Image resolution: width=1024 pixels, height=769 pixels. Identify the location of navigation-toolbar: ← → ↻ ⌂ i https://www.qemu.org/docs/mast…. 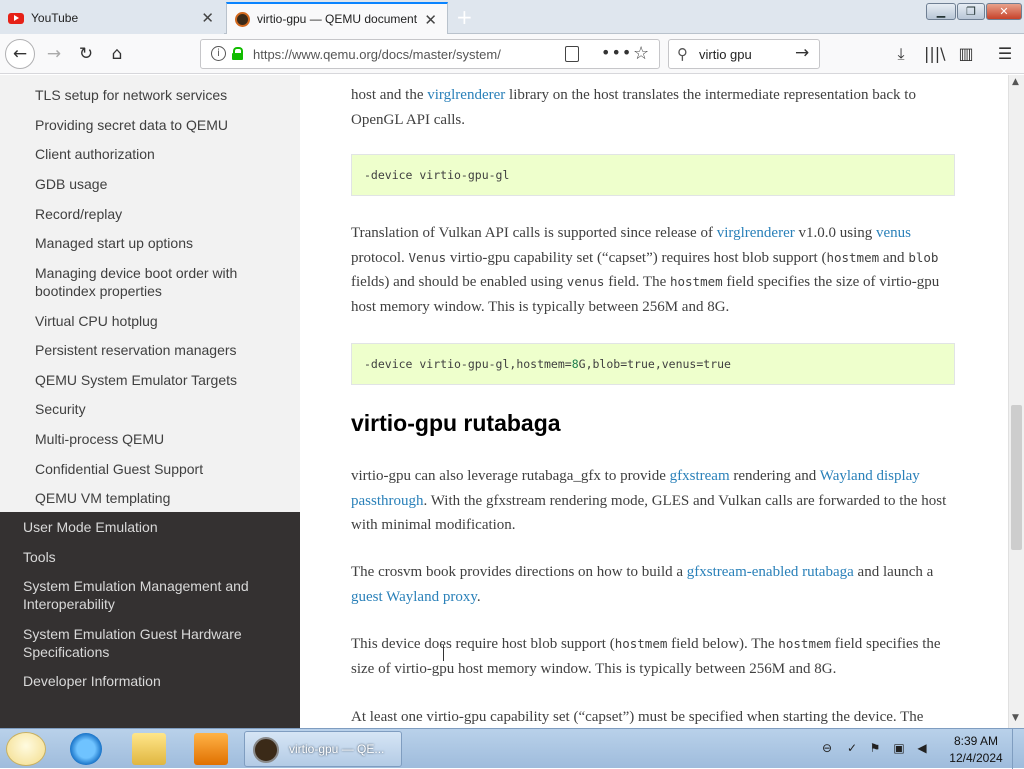
(512, 54).